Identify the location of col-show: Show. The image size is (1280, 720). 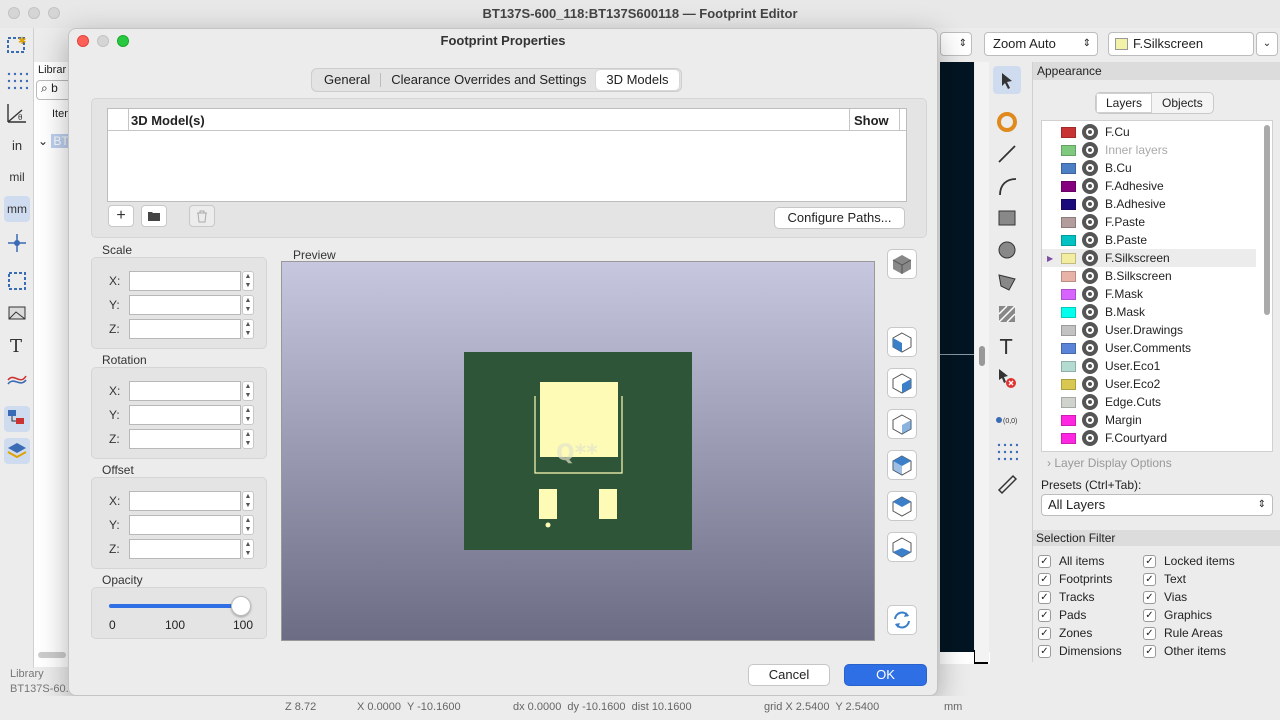
(871, 120).